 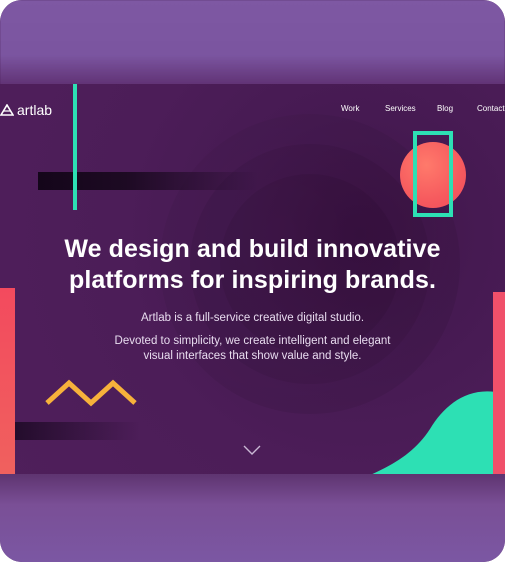 What do you see at coordinates (35, 110) in the screenshot?
I see `brand-name: artlab` at bounding box center [35, 110].